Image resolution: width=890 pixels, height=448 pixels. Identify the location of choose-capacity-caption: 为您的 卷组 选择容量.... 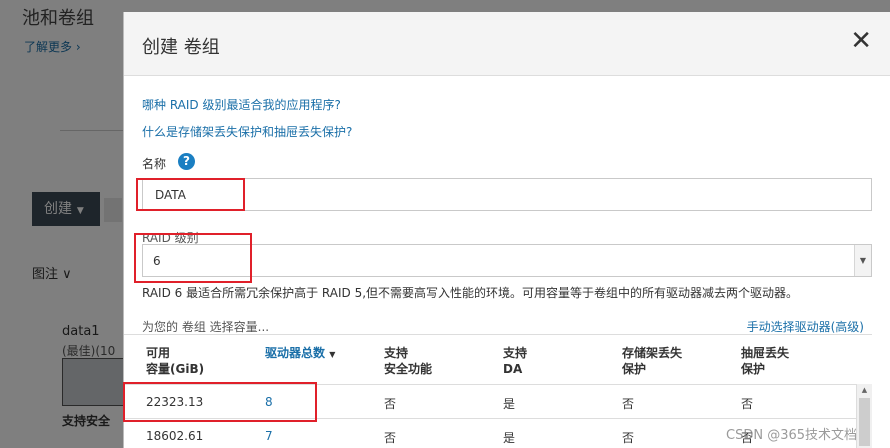
(206, 327).